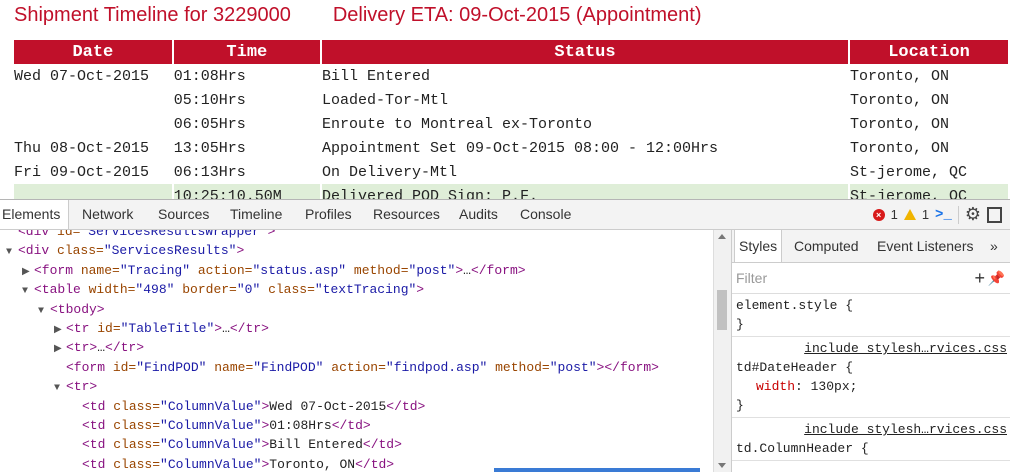  I want to click on tab-resources: Resources, so click(406, 214).